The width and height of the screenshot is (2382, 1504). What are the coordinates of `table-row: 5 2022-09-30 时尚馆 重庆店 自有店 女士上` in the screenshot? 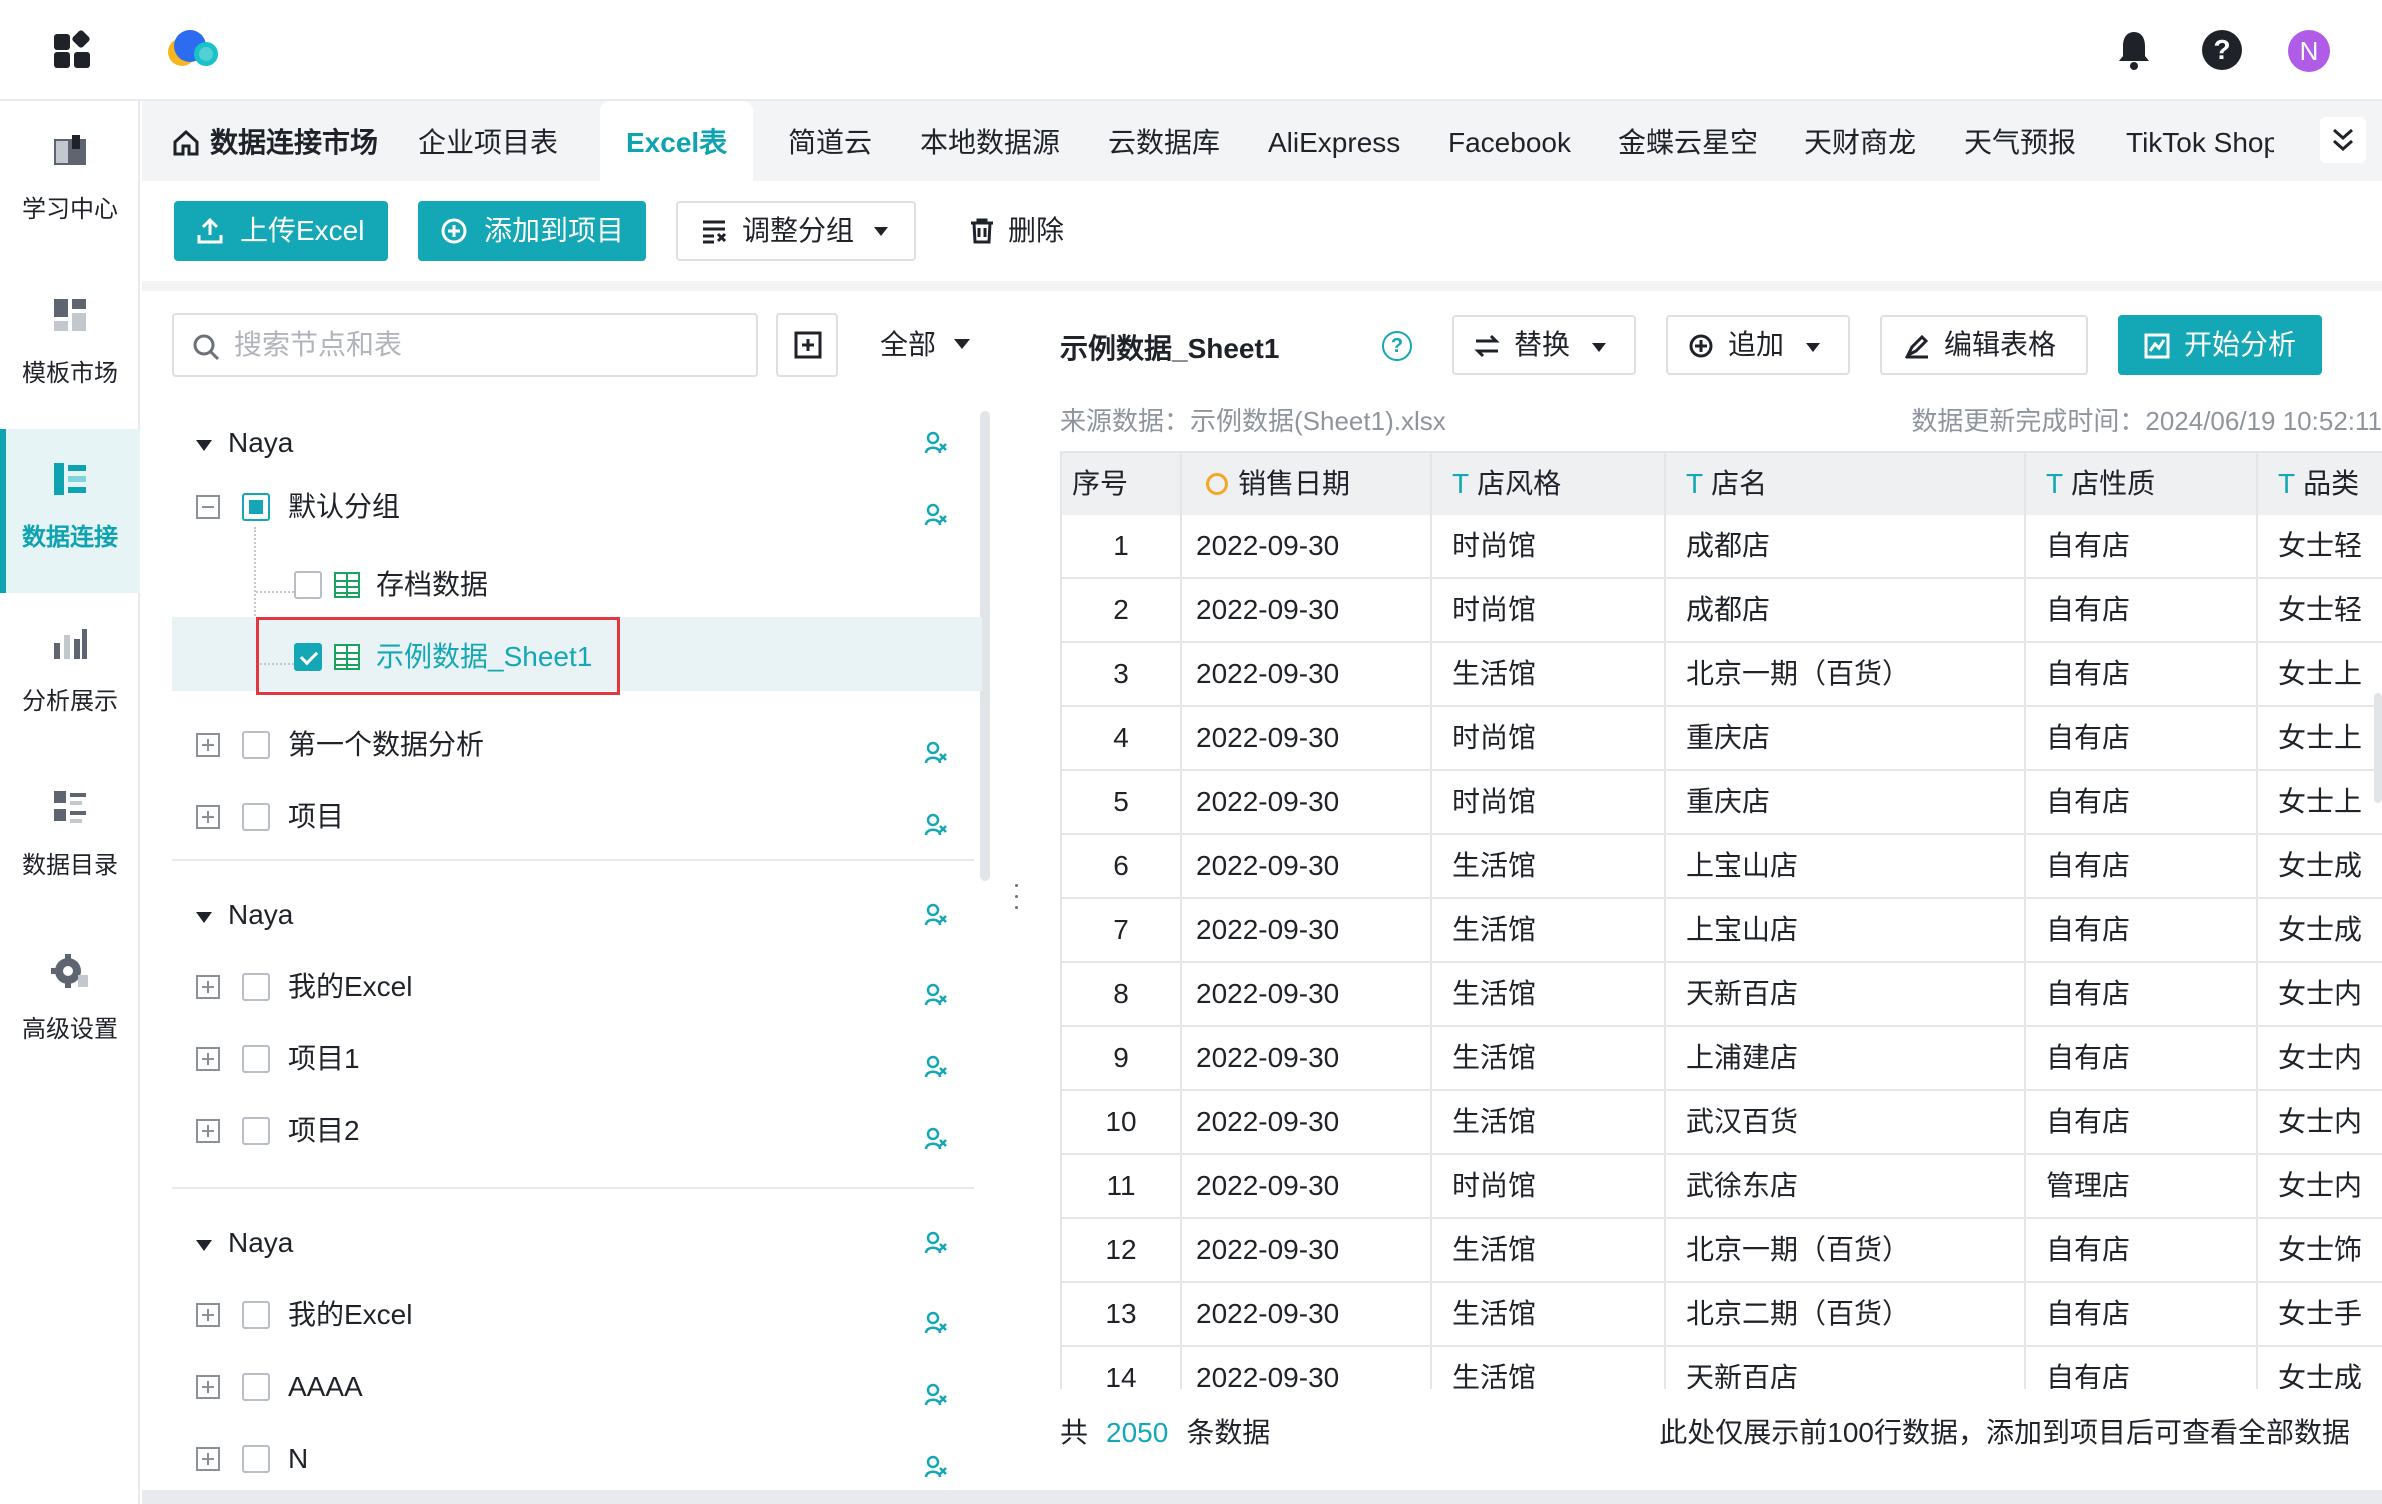 It's located at (1722, 803).